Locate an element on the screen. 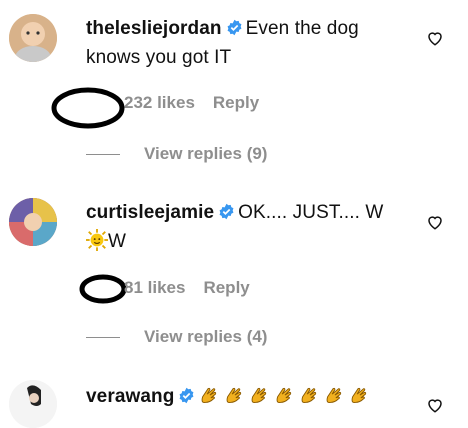 The width and height of the screenshot is (468, 428). username: thelesliejordan is located at coordinates (154, 28).